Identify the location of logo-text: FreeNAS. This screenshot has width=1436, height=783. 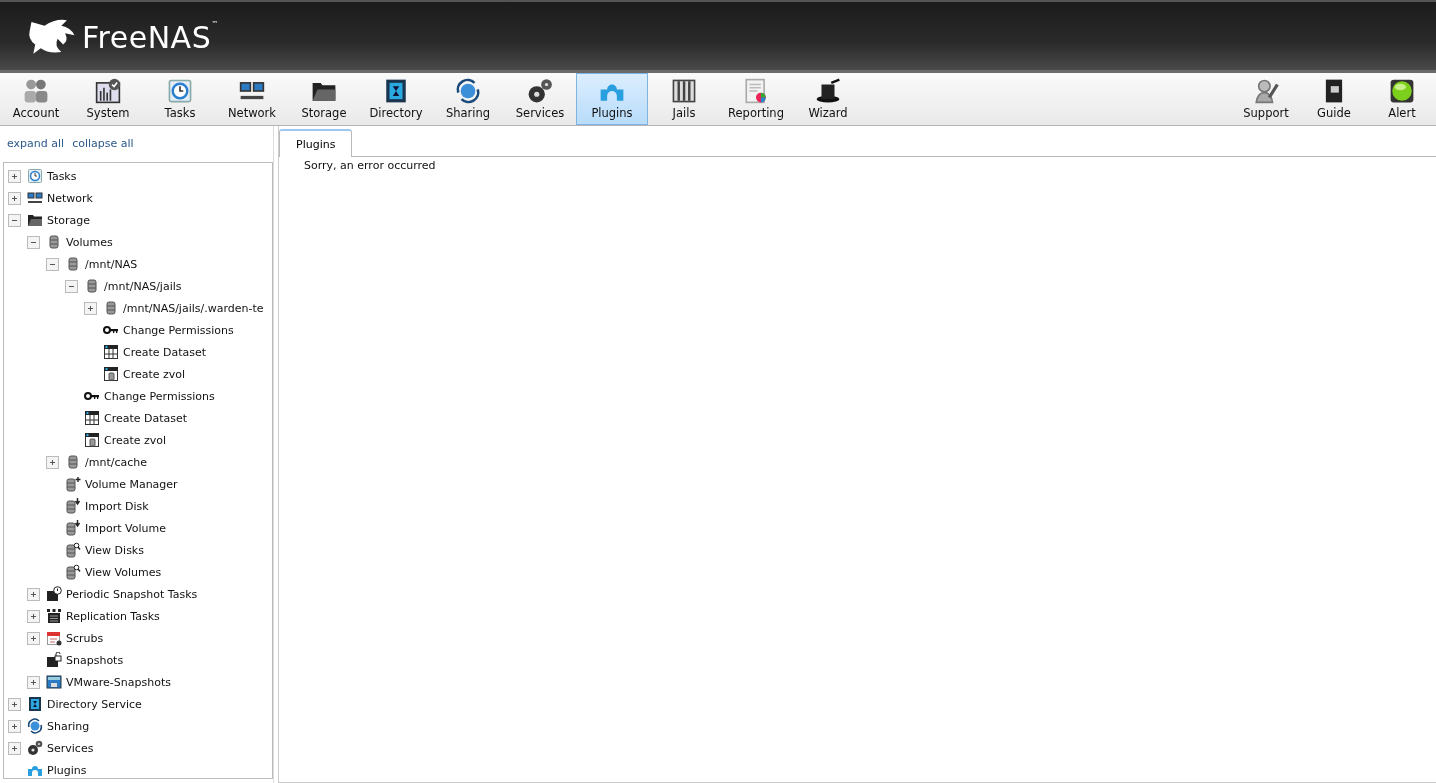
(147, 37).